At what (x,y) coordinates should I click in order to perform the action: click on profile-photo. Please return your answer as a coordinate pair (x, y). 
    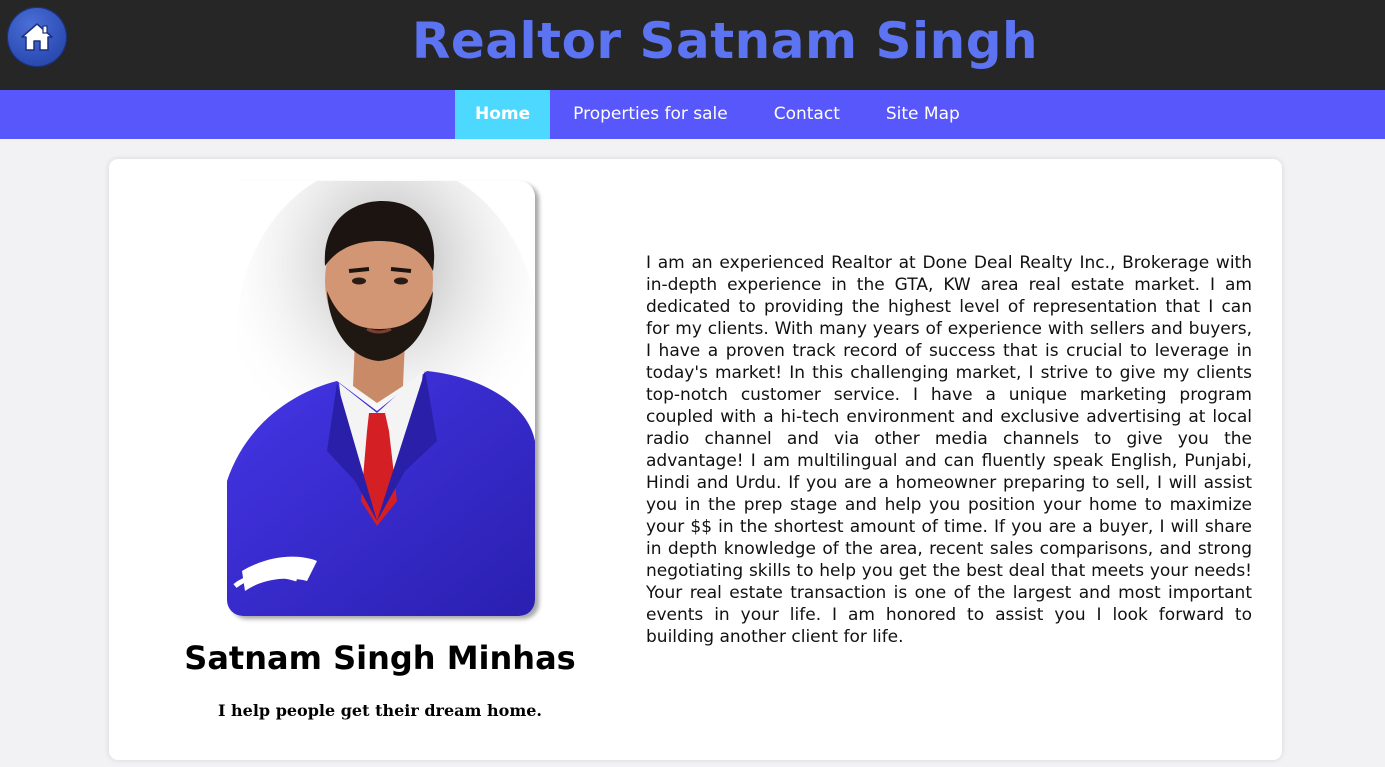
    Looking at the image, I should click on (381, 398).